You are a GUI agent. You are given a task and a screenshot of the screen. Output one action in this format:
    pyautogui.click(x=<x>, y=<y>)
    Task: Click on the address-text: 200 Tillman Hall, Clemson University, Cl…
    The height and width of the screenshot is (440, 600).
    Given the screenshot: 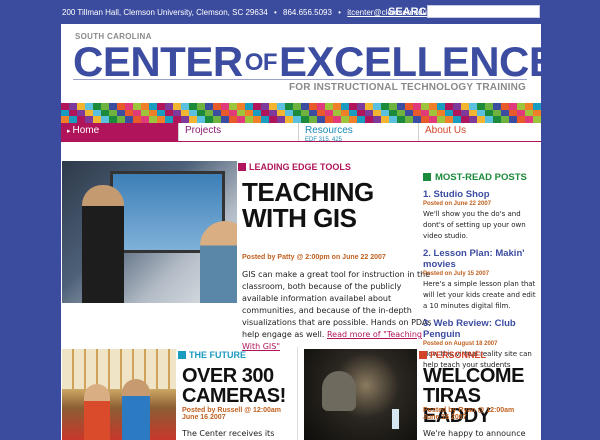 What is the action you would take?
    pyautogui.click(x=165, y=12)
    